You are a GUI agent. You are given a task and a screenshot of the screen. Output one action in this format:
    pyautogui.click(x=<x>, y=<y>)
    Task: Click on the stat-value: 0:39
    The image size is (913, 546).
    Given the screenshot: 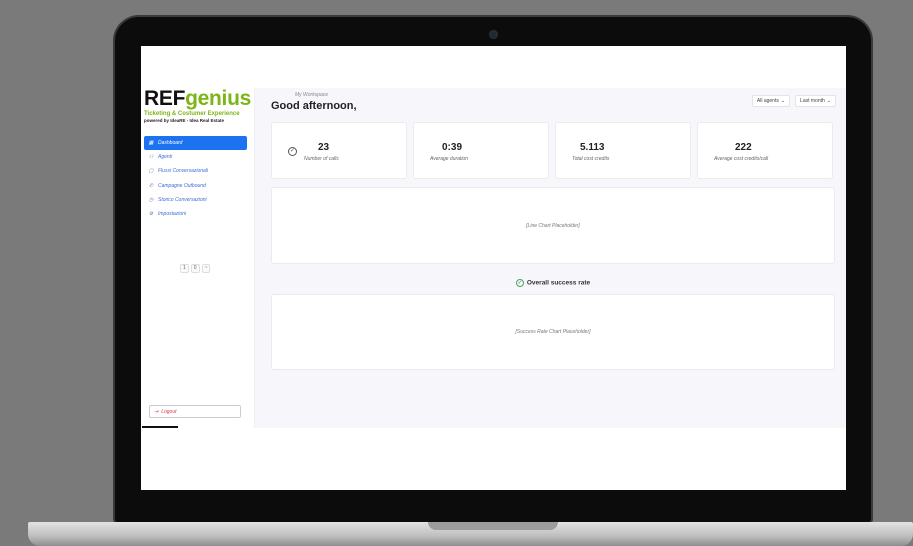 What is the action you would take?
    pyautogui.click(x=452, y=147)
    